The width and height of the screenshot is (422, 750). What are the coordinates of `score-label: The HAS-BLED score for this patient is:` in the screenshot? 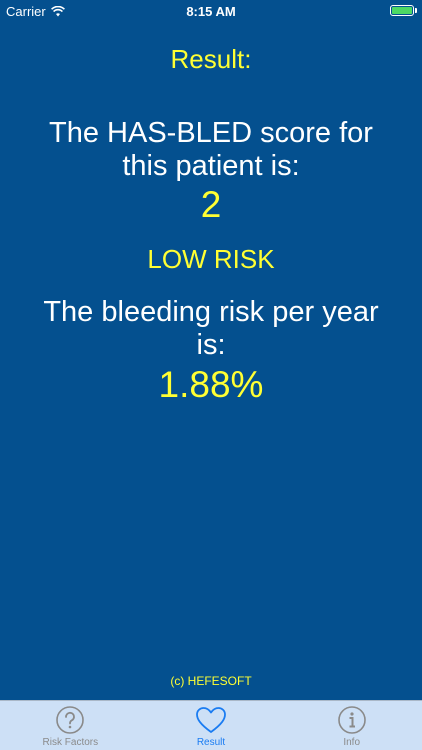 It's located at (211, 149).